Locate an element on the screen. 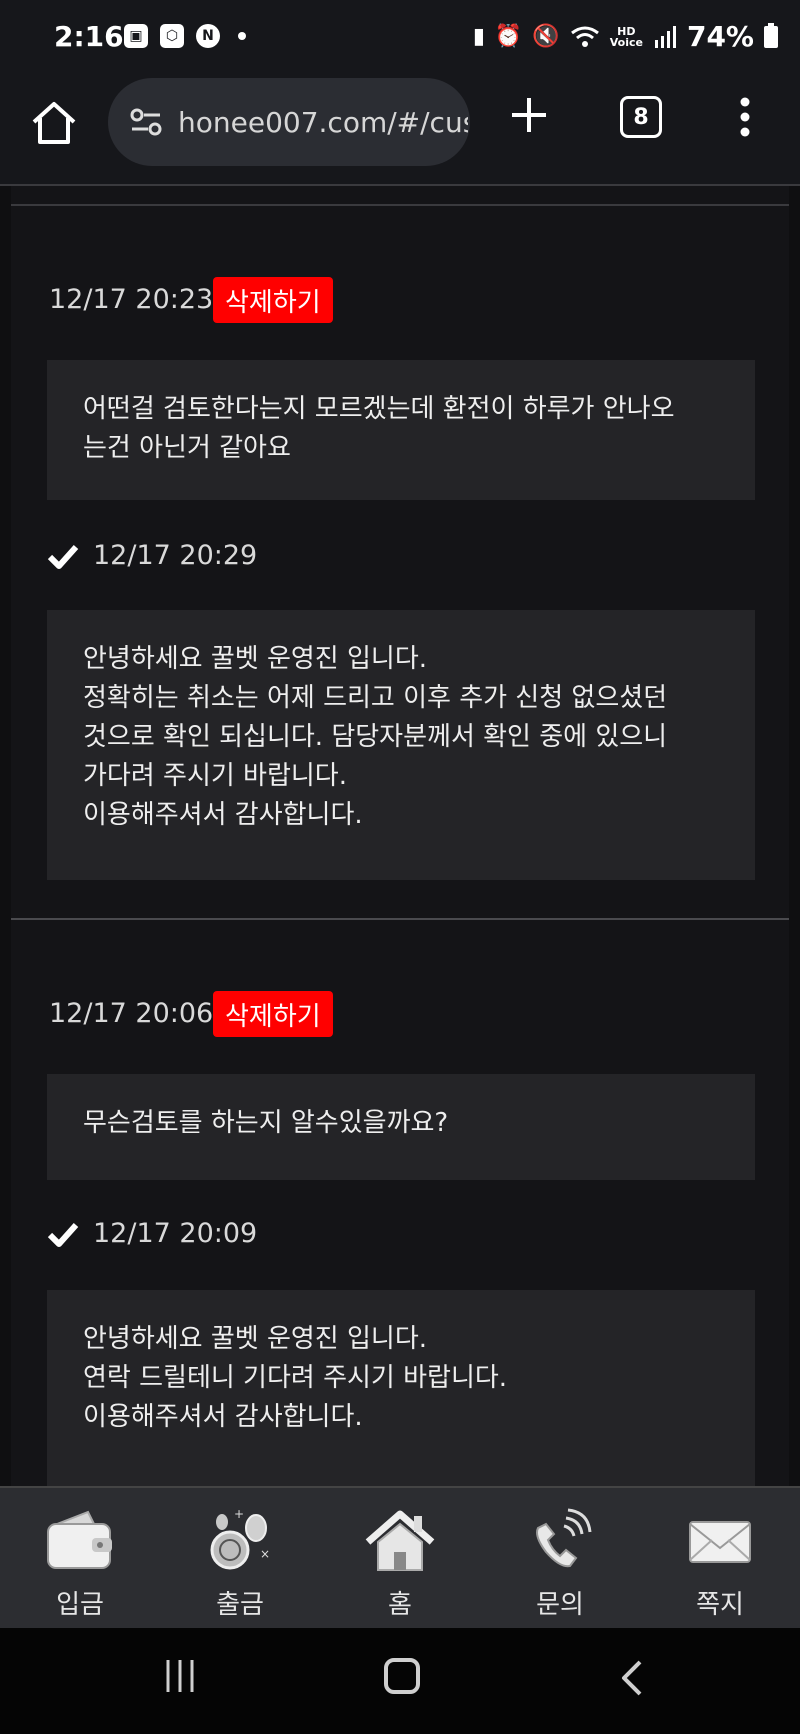 Image resolution: width=800 pixels, height=1734 pixels. answer-text: 가다려 주시기 바랍니다. is located at coordinates (215, 776).